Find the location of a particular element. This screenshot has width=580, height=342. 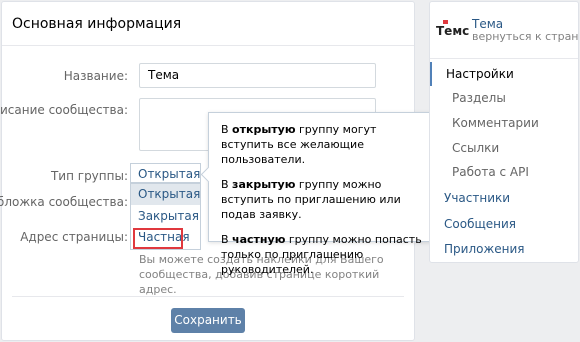

address-label: Адрес страницы: is located at coordinates (74, 237).